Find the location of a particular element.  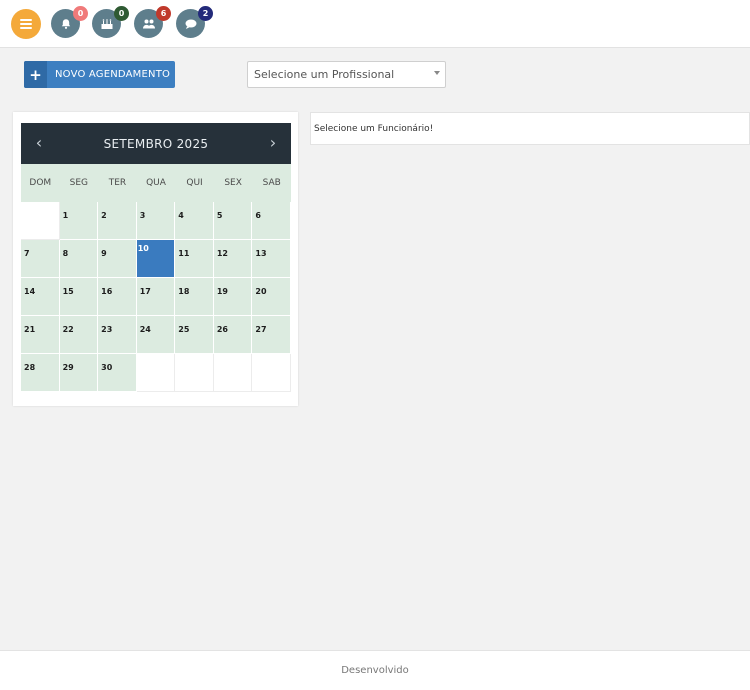

calendar-day-cell: 17 is located at coordinates (156, 297).